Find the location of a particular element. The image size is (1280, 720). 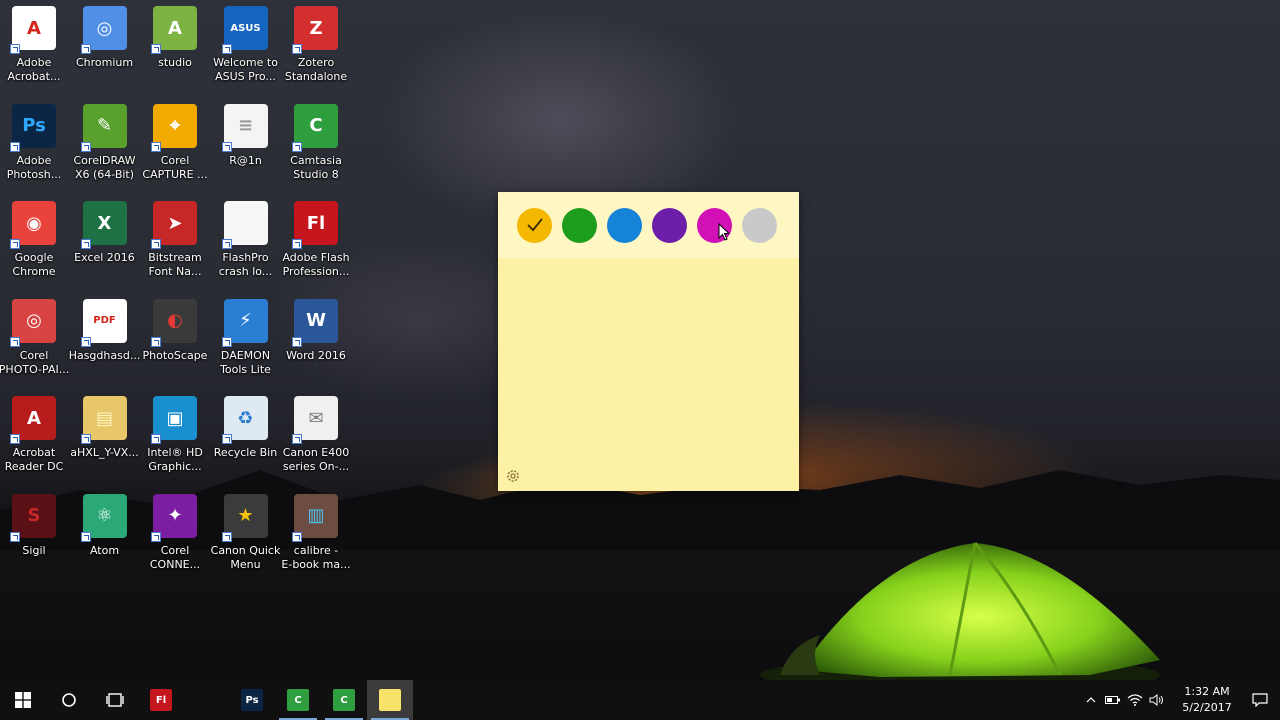

icon-glyph: C is located at coordinates (316, 125).